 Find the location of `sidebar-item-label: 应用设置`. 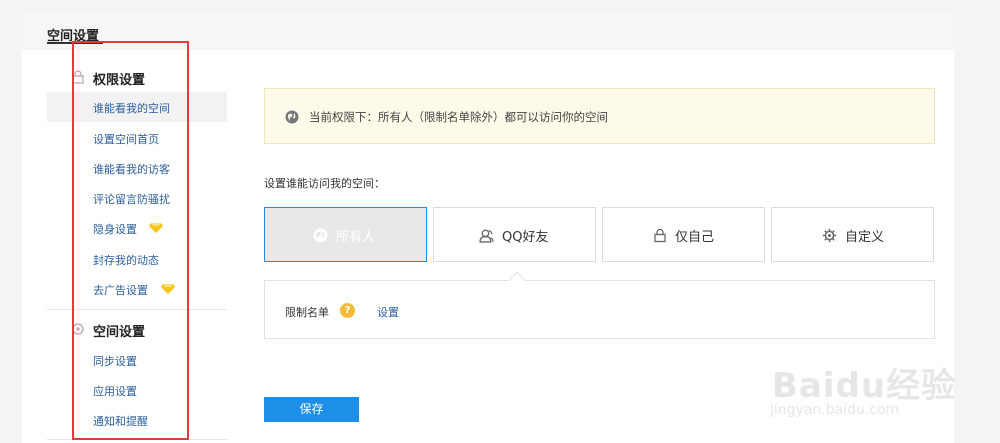

sidebar-item-label: 应用设置 is located at coordinates (115, 391).